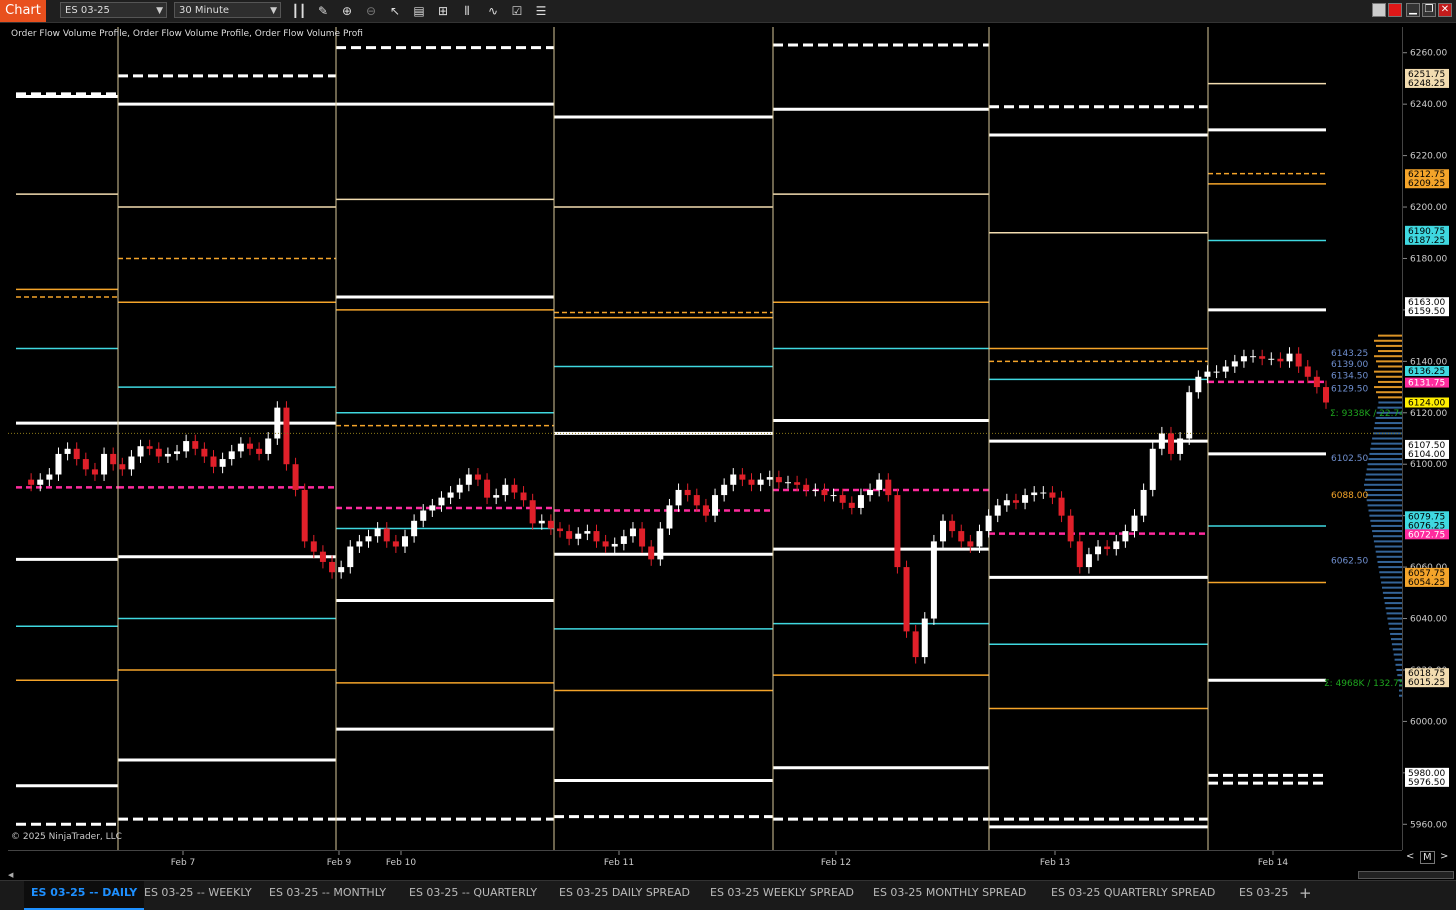 This screenshot has height=910, width=1456. Describe the element at coordinates (66, 837) in the screenshot. I see `copyright-text: © 2025 NinjaTrader, LLC` at that location.